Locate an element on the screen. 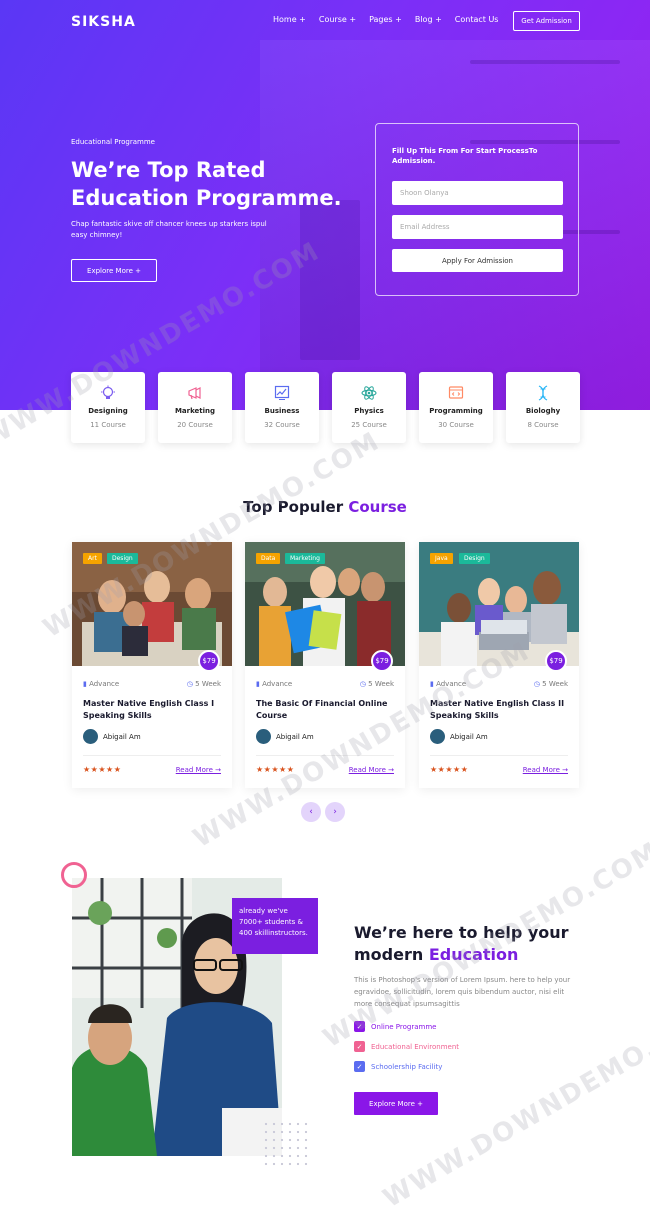 This screenshot has height=1208, width=650. feature-item: ✓ Online Programme is located at coordinates (395, 1026).